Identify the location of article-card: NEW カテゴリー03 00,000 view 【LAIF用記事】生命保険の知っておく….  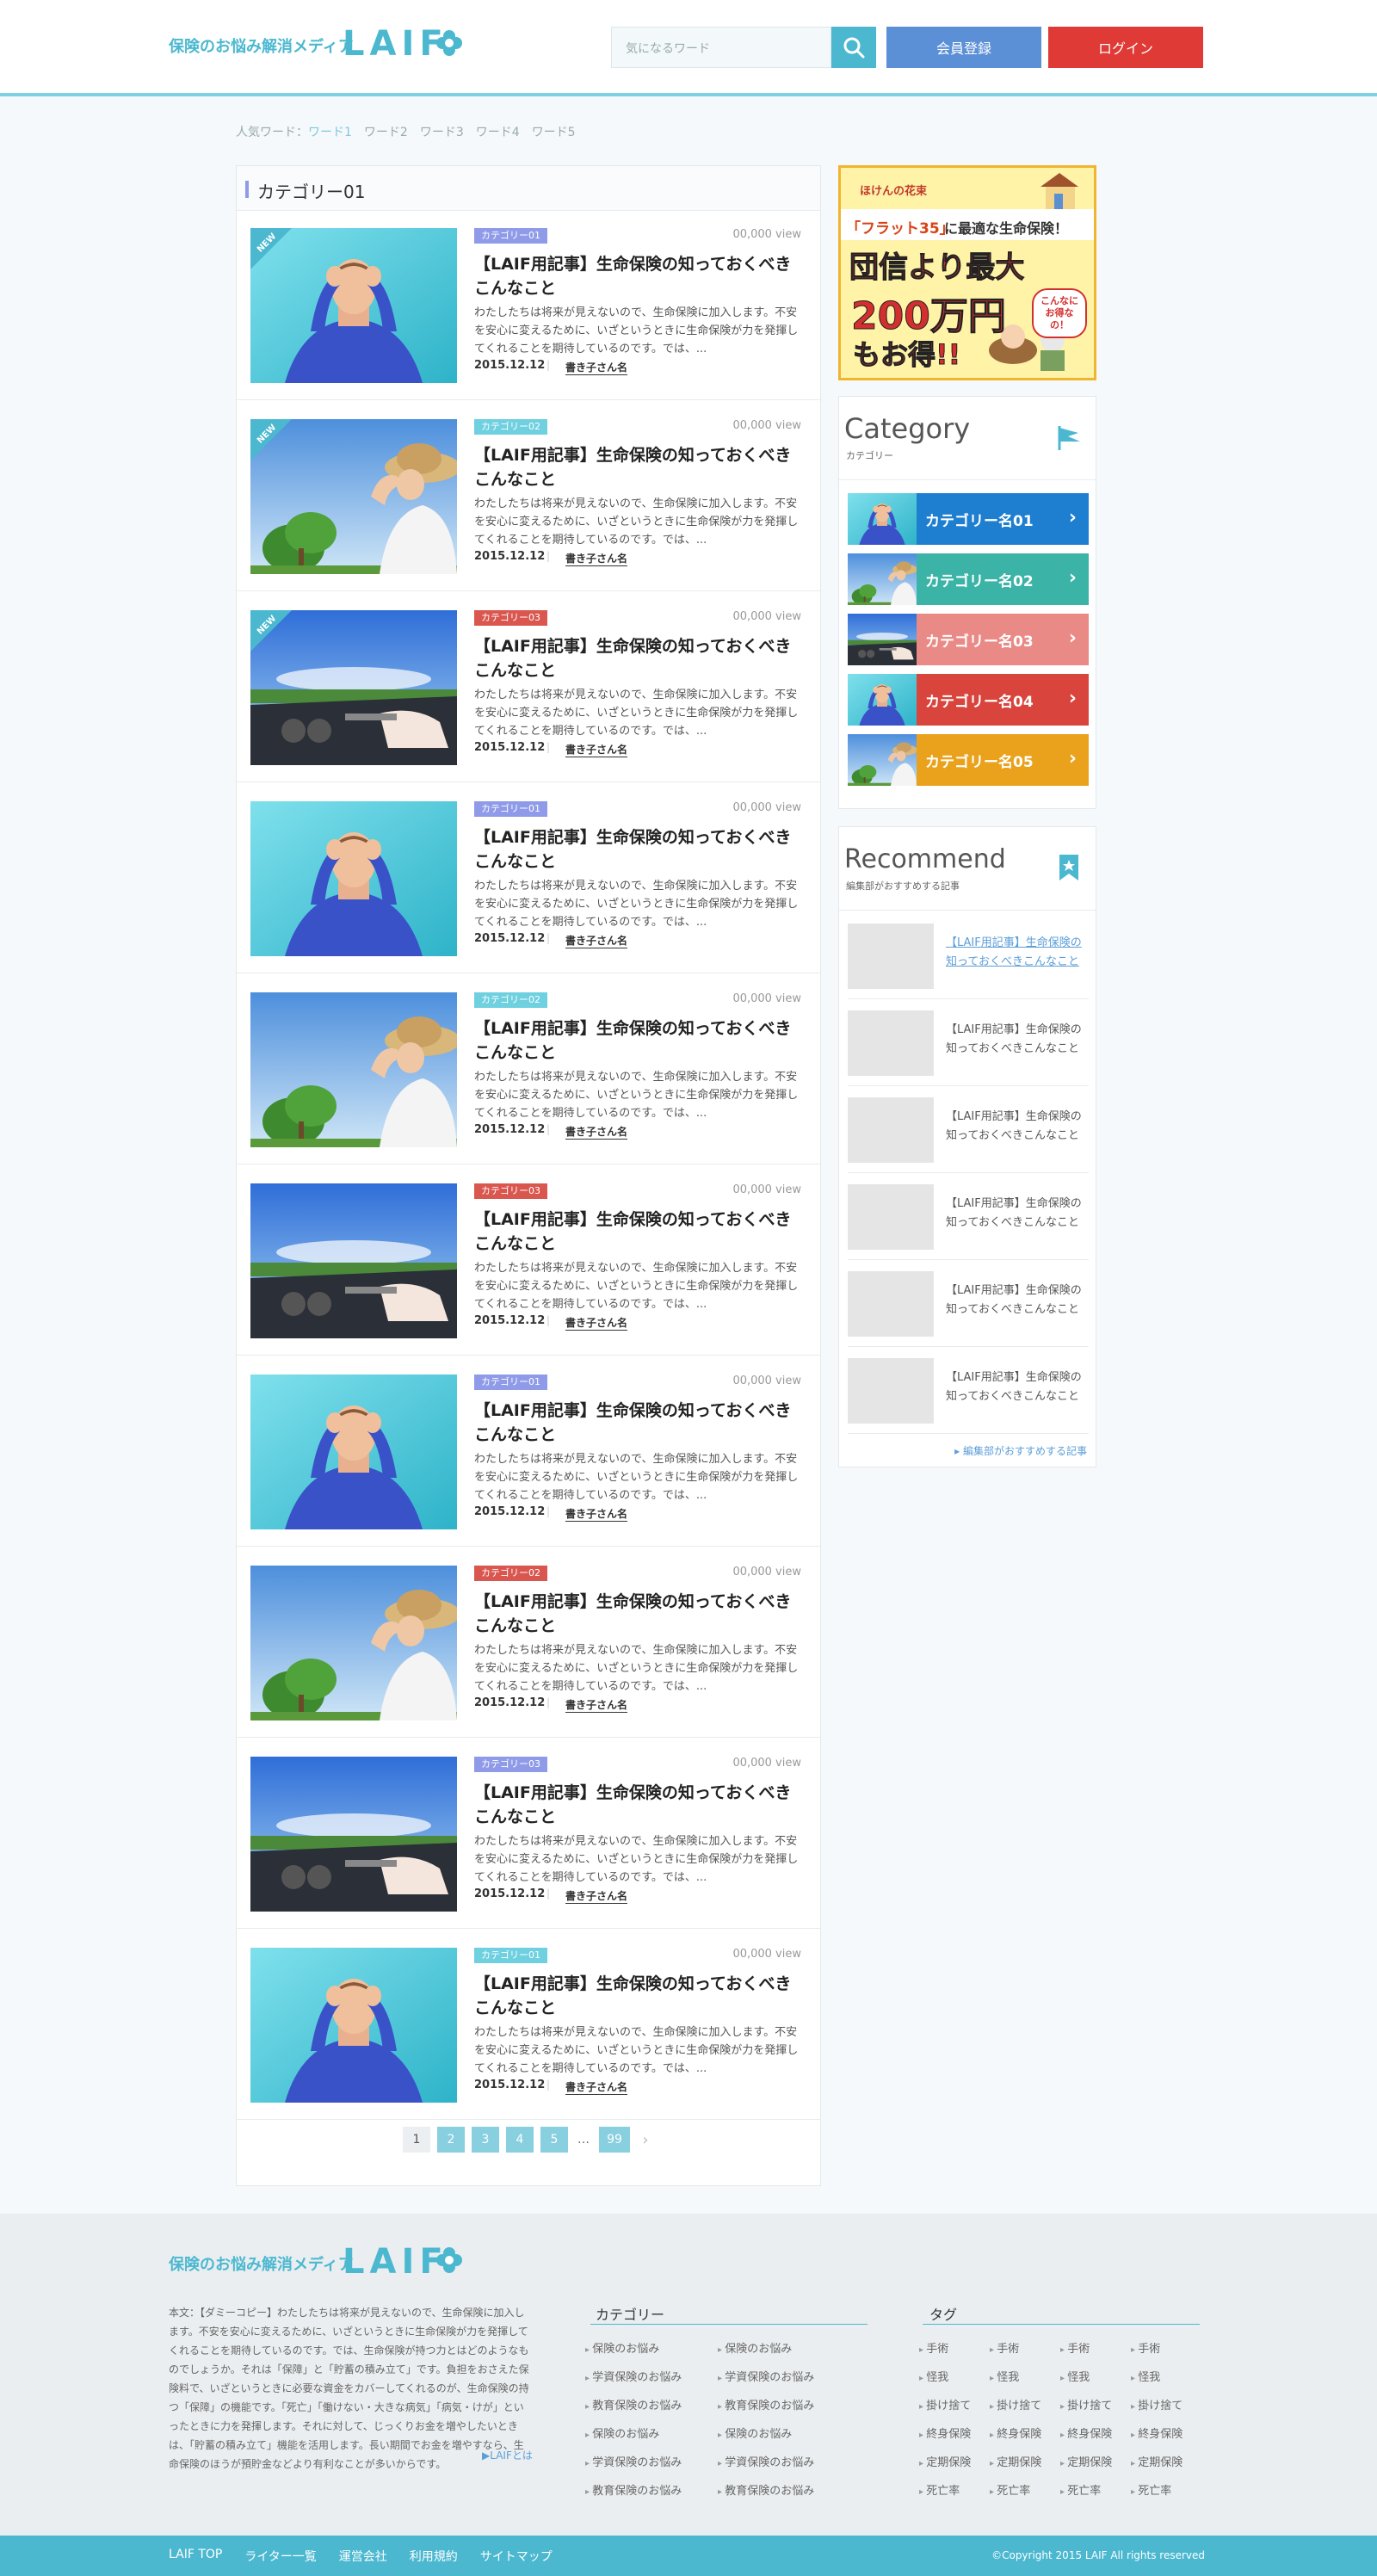
(528, 687).